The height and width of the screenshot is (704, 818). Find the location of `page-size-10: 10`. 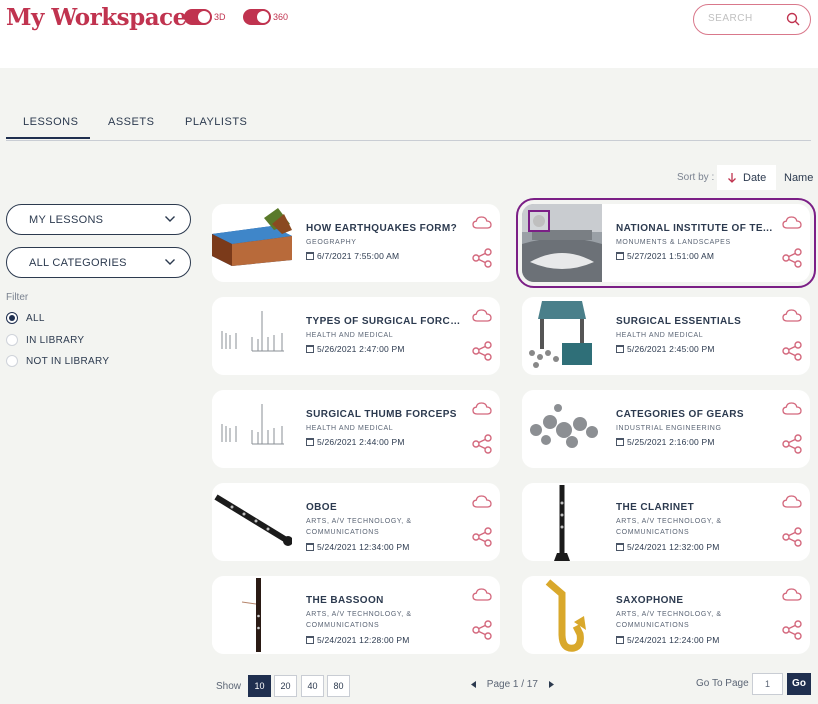

page-size-10: 10 is located at coordinates (259, 686).